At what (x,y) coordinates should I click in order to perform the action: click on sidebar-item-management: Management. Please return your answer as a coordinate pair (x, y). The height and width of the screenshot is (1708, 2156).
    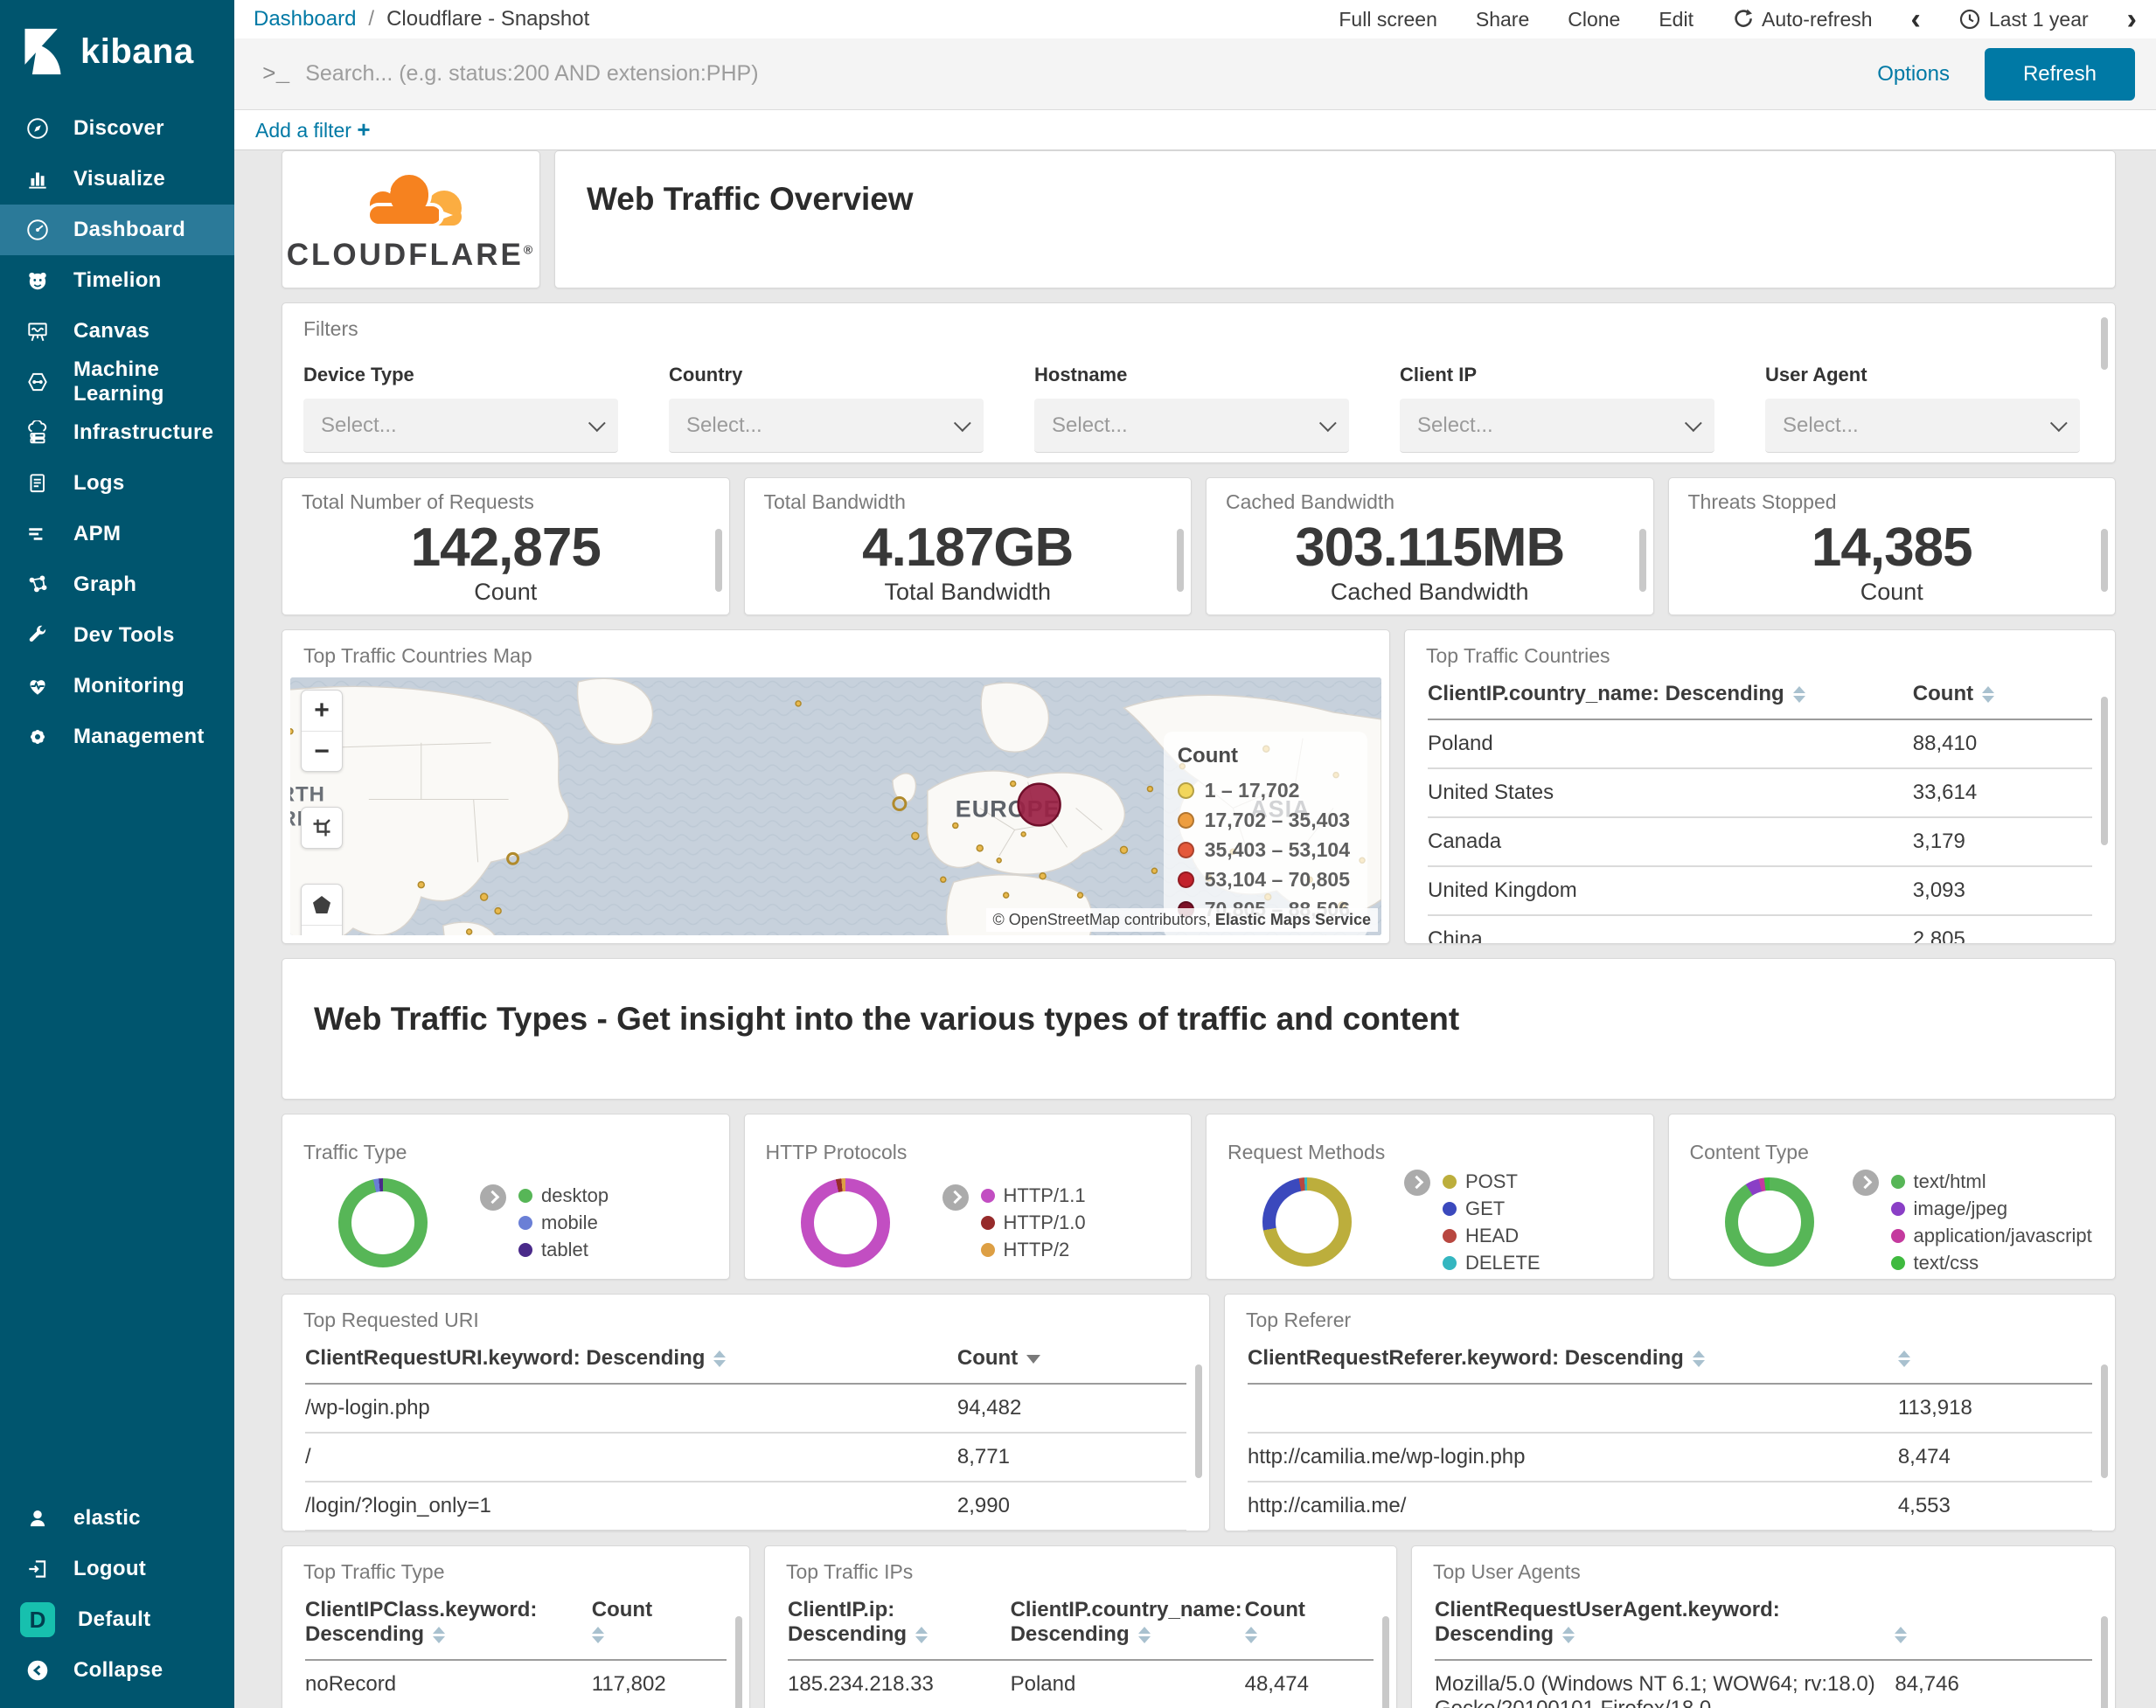
    Looking at the image, I should click on (117, 737).